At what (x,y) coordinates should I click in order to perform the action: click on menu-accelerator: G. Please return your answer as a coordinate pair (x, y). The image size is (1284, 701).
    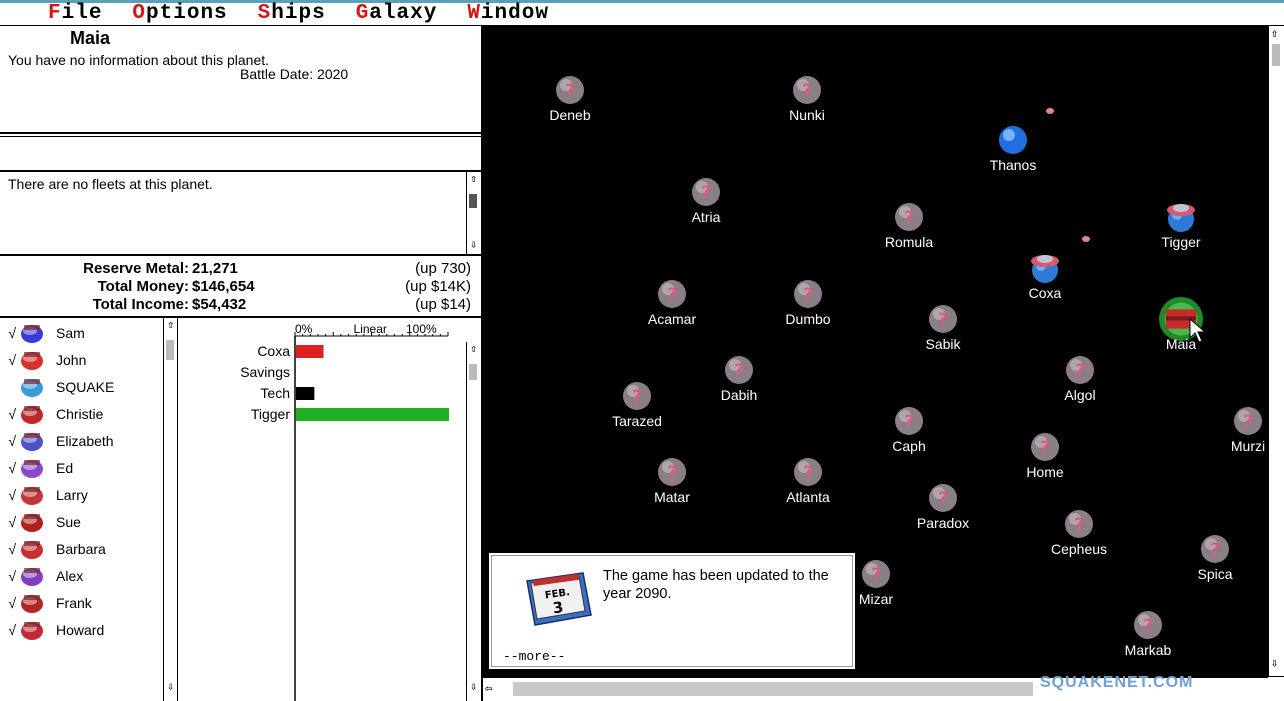
    Looking at the image, I should click on (362, 13).